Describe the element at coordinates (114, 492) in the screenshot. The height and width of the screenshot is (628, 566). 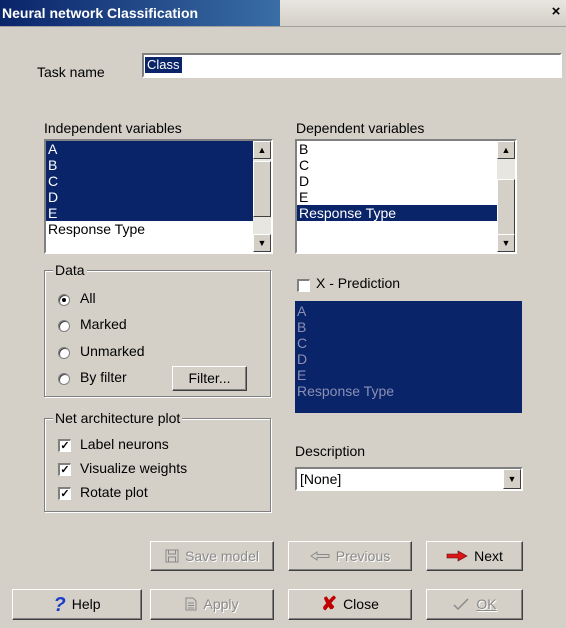
I see `checkbox-label: Rotate plot` at that location.